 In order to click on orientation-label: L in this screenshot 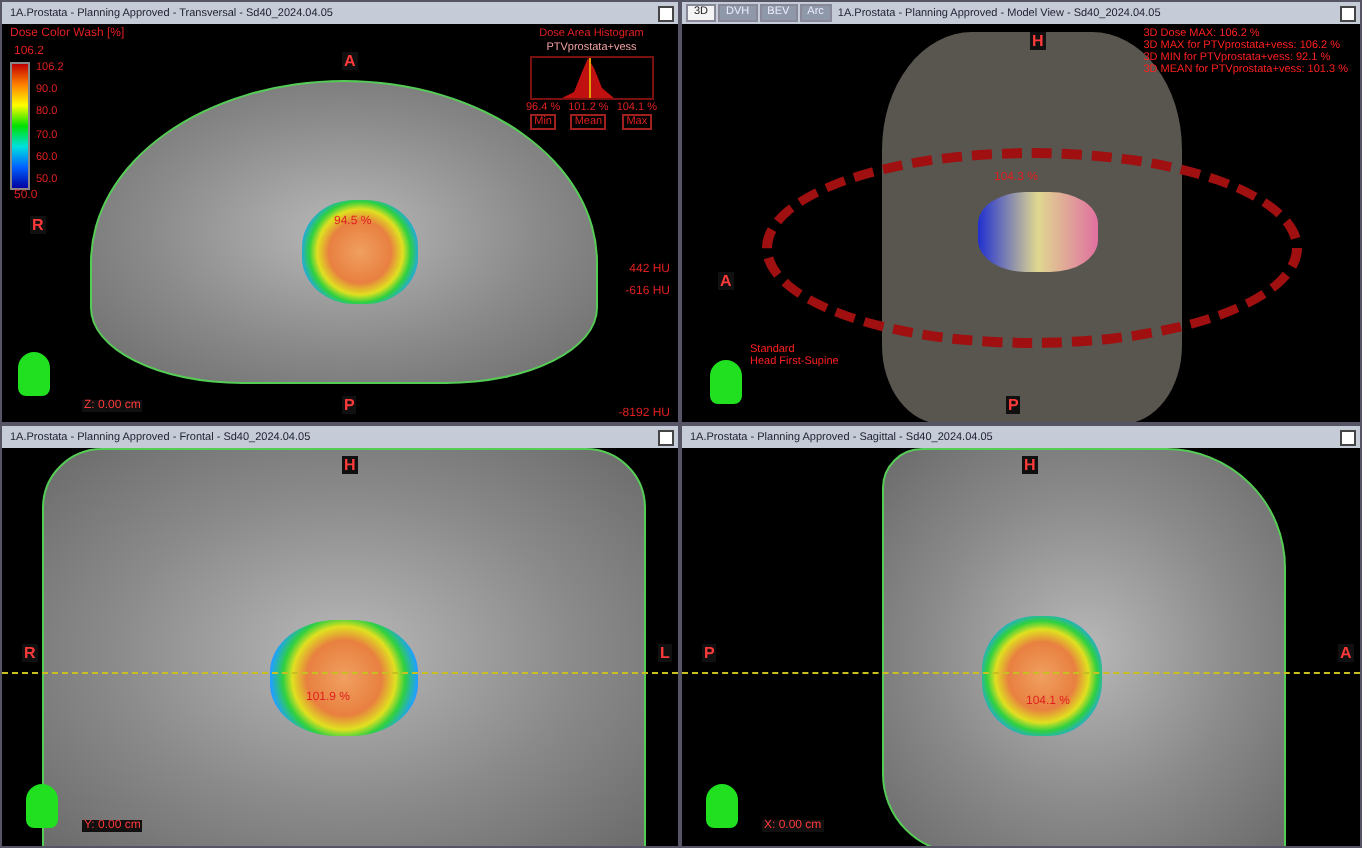, I will do `click(665, 653)`.